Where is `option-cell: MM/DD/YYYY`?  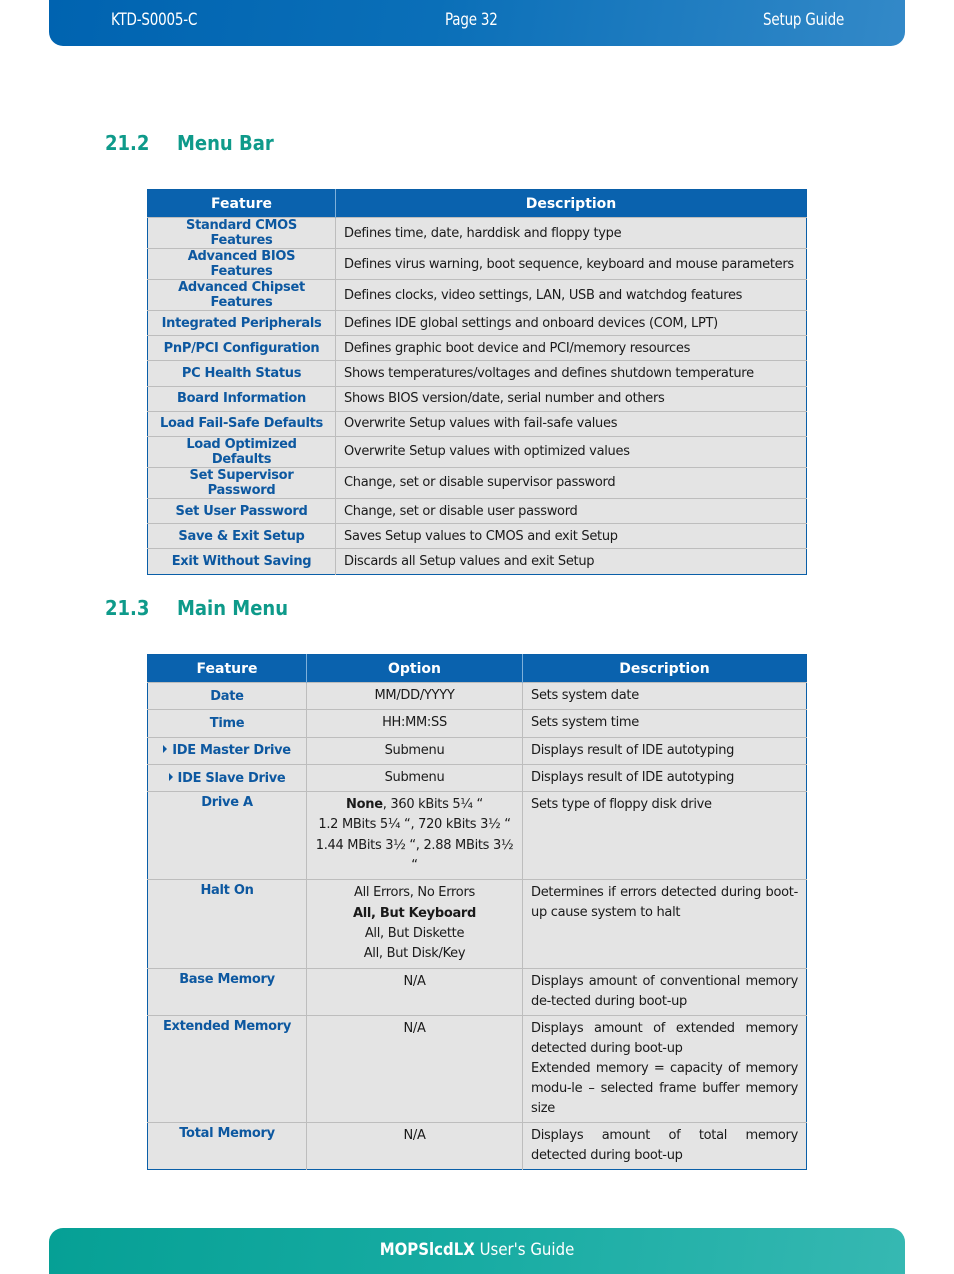
option-cell: MM/DD/YYYY is located at coordinates (414, 695).